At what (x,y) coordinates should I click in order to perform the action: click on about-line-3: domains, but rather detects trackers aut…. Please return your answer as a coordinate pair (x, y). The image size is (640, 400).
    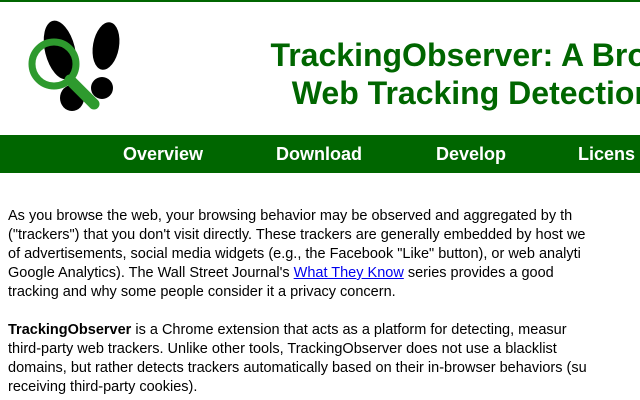
    Looking at the image, I should click on (297, 368).